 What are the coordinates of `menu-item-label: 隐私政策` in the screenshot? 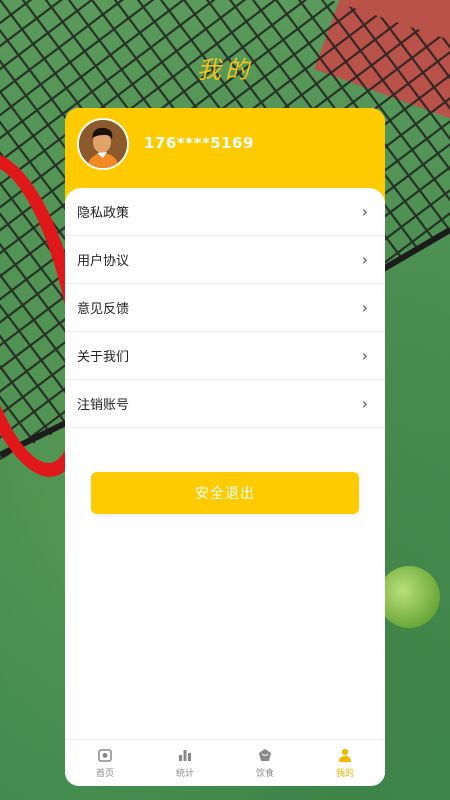 It's located at (103, 213).